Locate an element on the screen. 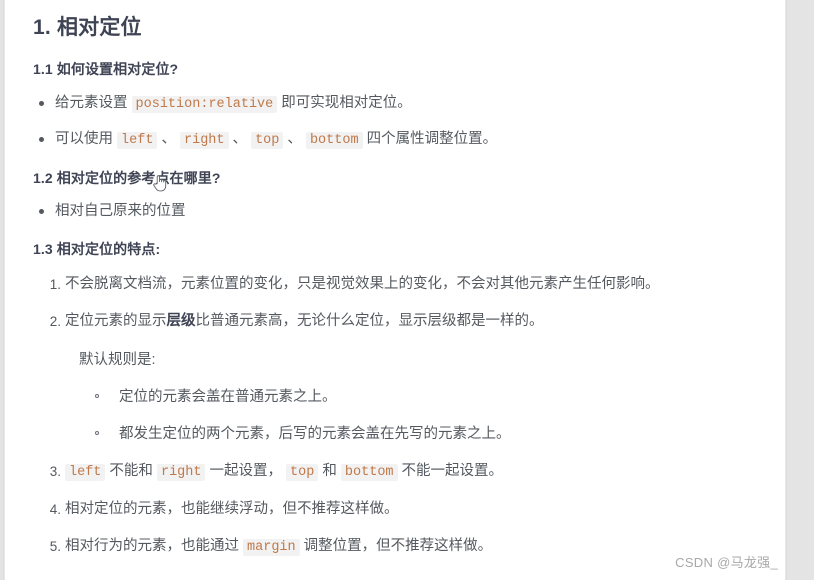  left-gutter is located at coordinates (2, 290).